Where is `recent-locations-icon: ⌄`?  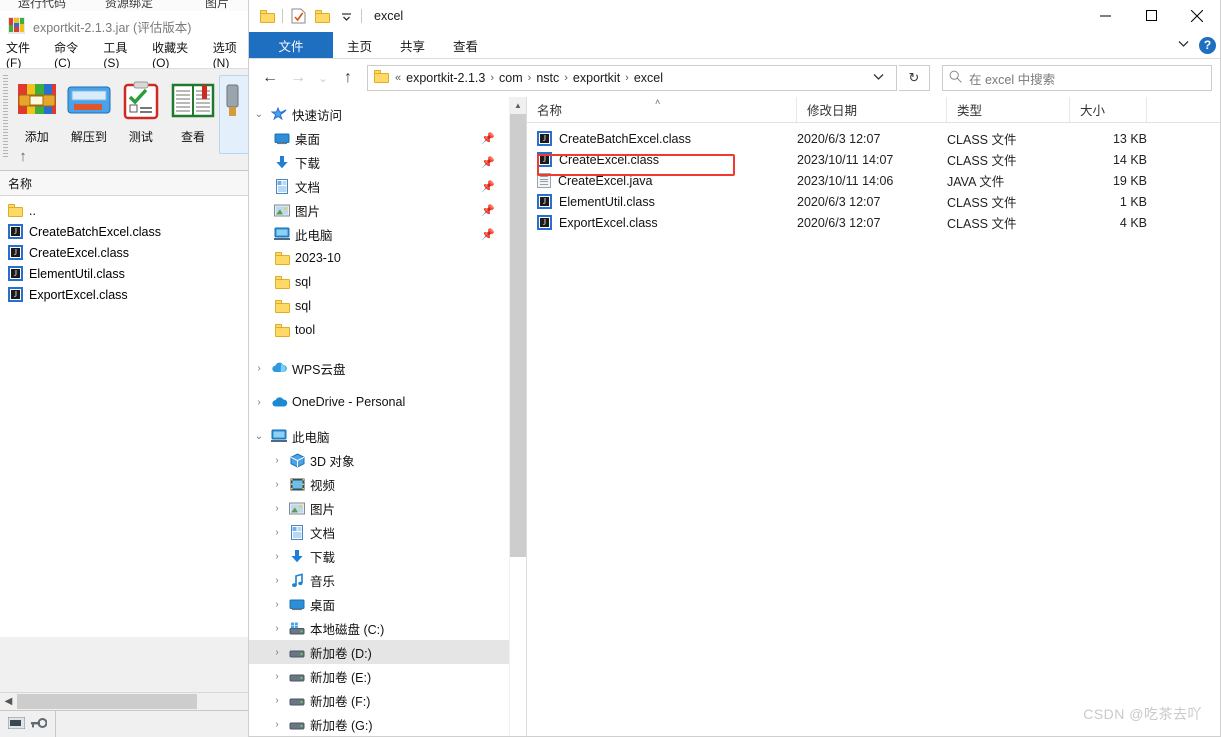
recent-locations-icon: ⌄ is located at coordinates (323, 78).